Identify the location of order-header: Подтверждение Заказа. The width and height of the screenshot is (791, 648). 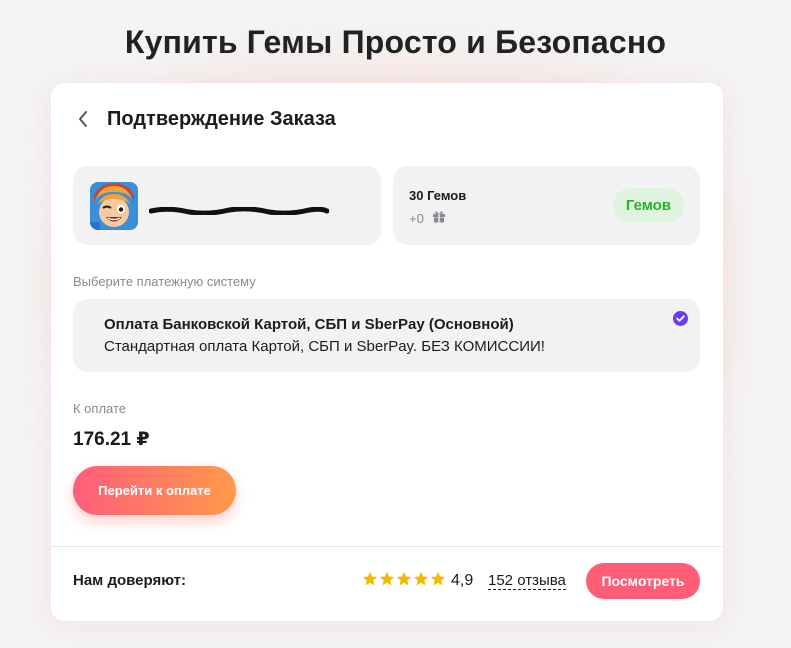
(204, 119).